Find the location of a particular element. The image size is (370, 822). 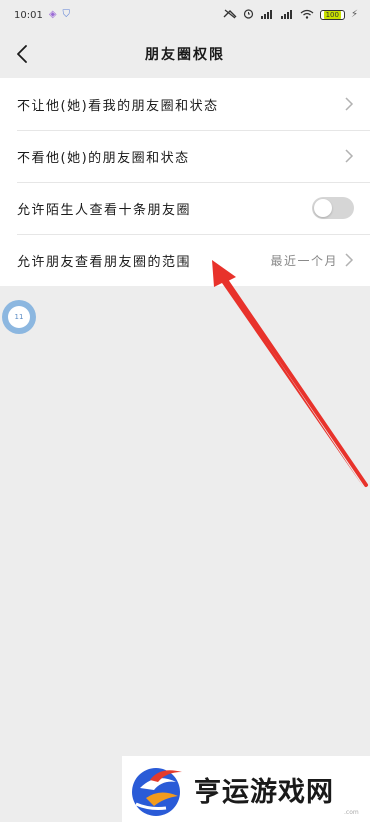

watermark-text: 亨运游戏网 is located at coordinates (264, 792).